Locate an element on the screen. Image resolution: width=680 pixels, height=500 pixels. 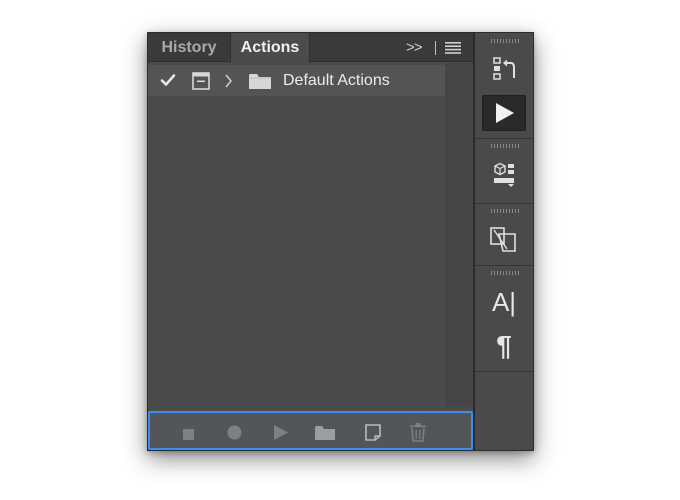
new-action-icon is located at coordinates (373, 435).